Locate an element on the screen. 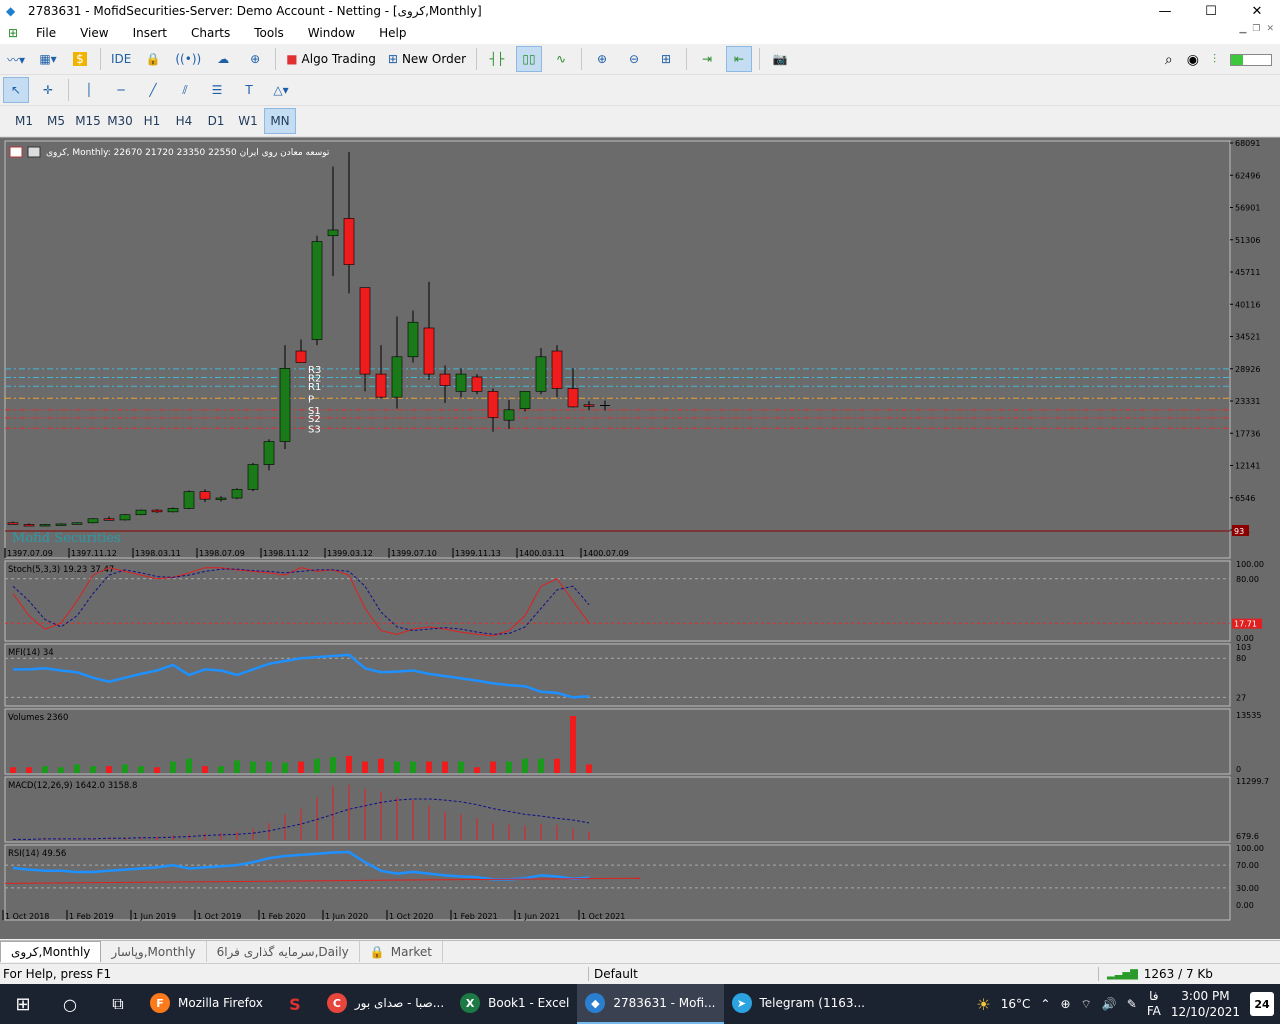 The width and height of the screenshot is (1280, 1024). ide-button: IDE is located at coordinates (121, 59).